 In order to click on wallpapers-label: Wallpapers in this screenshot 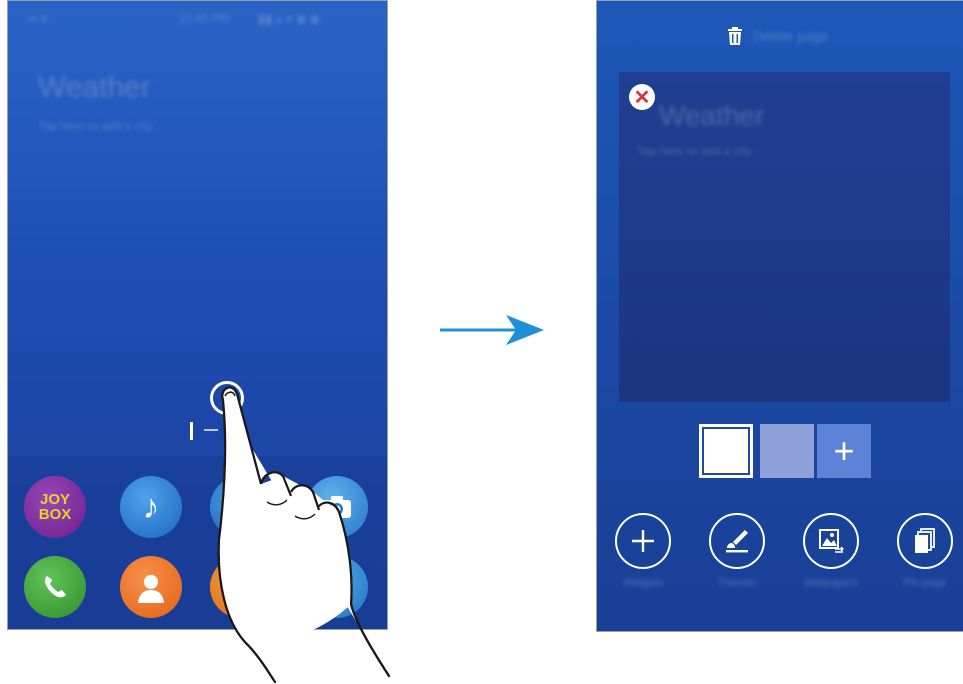, I will do `click(831, 583)`.